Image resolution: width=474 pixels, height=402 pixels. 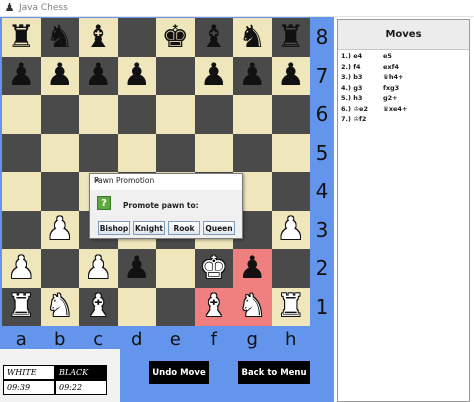 What do you see at coordinates (59, 191) in the screenshot?
I see `square-b4` at bounding box center [59, 191].